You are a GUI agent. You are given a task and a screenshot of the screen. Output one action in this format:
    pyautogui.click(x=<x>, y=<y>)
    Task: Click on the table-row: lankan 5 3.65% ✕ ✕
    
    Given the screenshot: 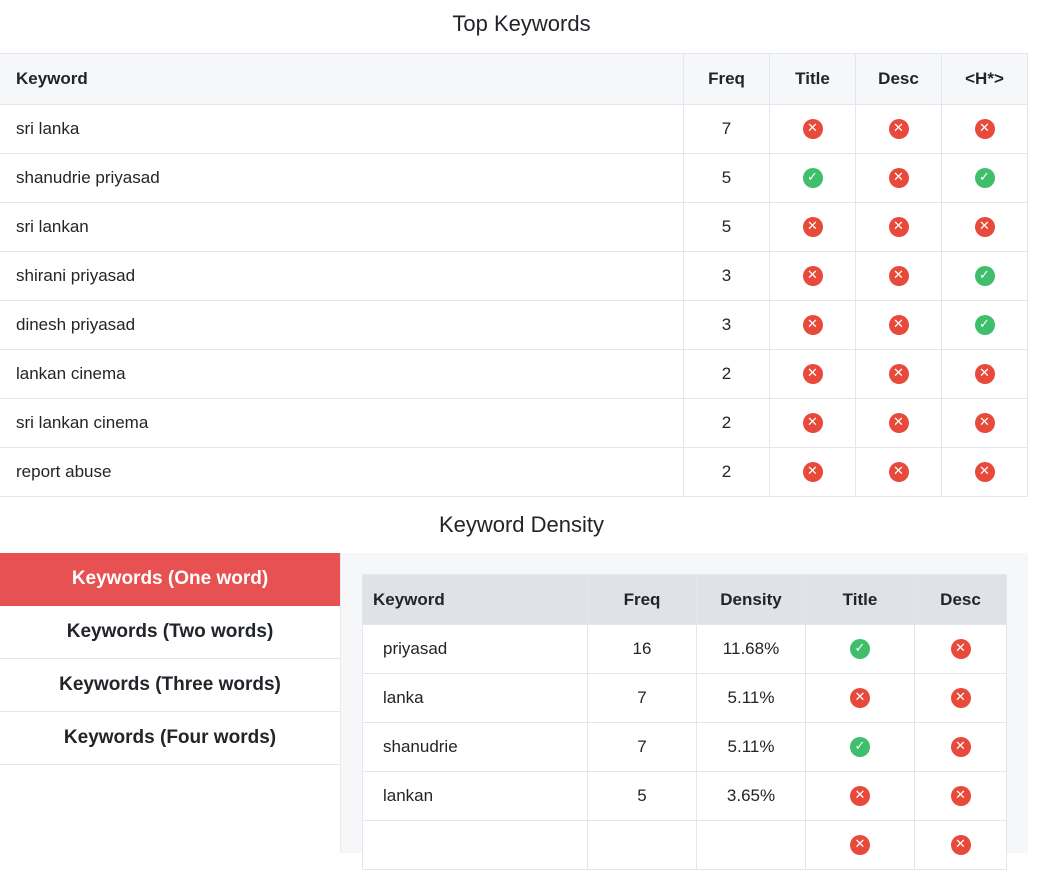 What is the action you would take?
    pyautogui.click(x=684, y=796)
    